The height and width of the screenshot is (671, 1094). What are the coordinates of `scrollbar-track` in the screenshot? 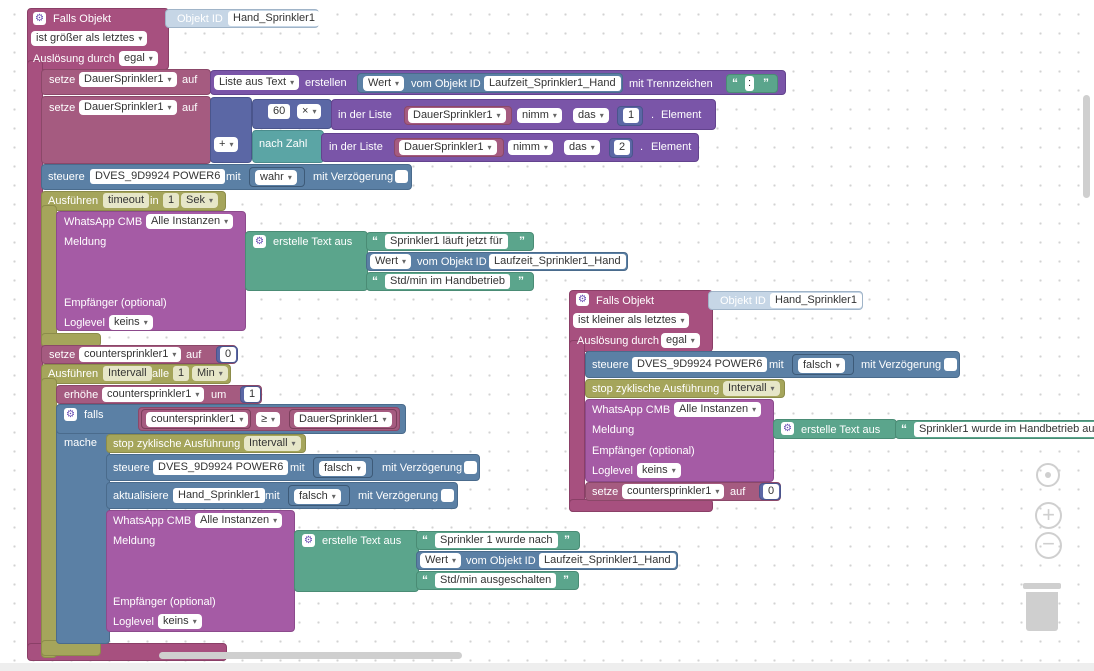 It's located at (547, 667).